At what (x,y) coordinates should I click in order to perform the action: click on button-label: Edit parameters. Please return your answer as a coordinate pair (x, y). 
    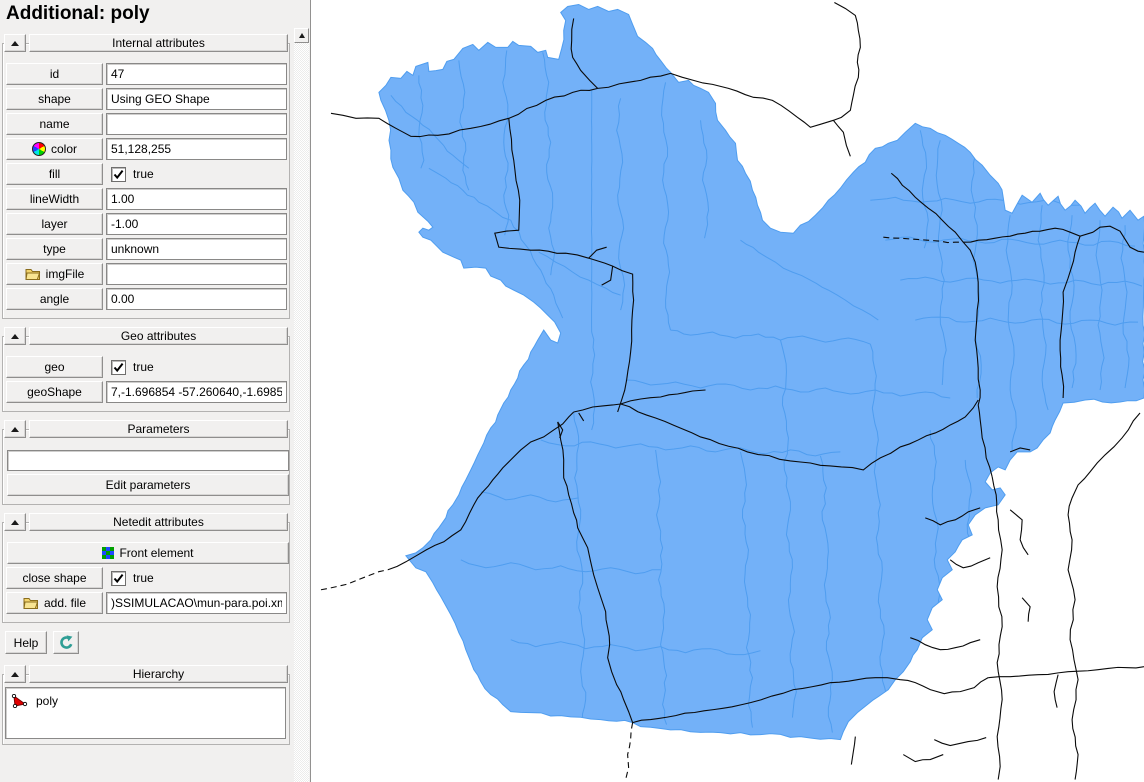
    Looking at the image, I should click on (148, 485).